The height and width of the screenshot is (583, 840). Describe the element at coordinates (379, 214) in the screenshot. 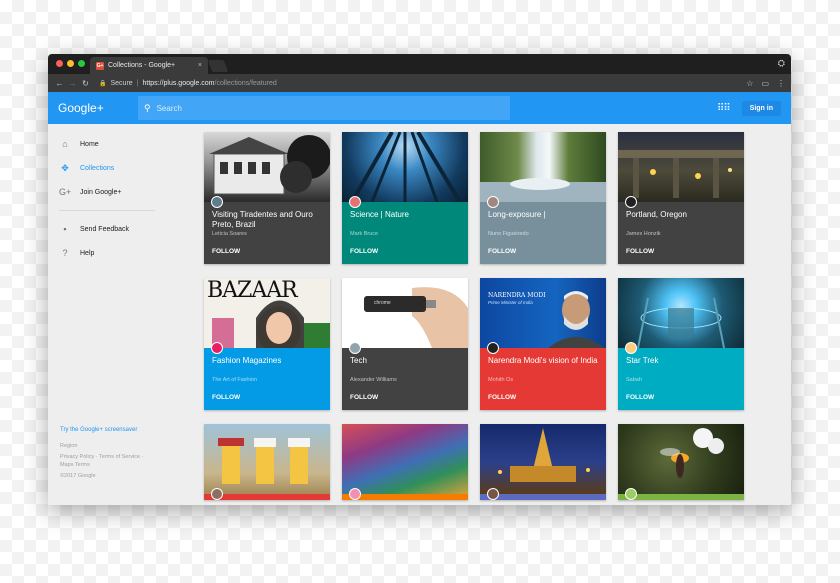

I see `card-title: Science | Nature` at that location.